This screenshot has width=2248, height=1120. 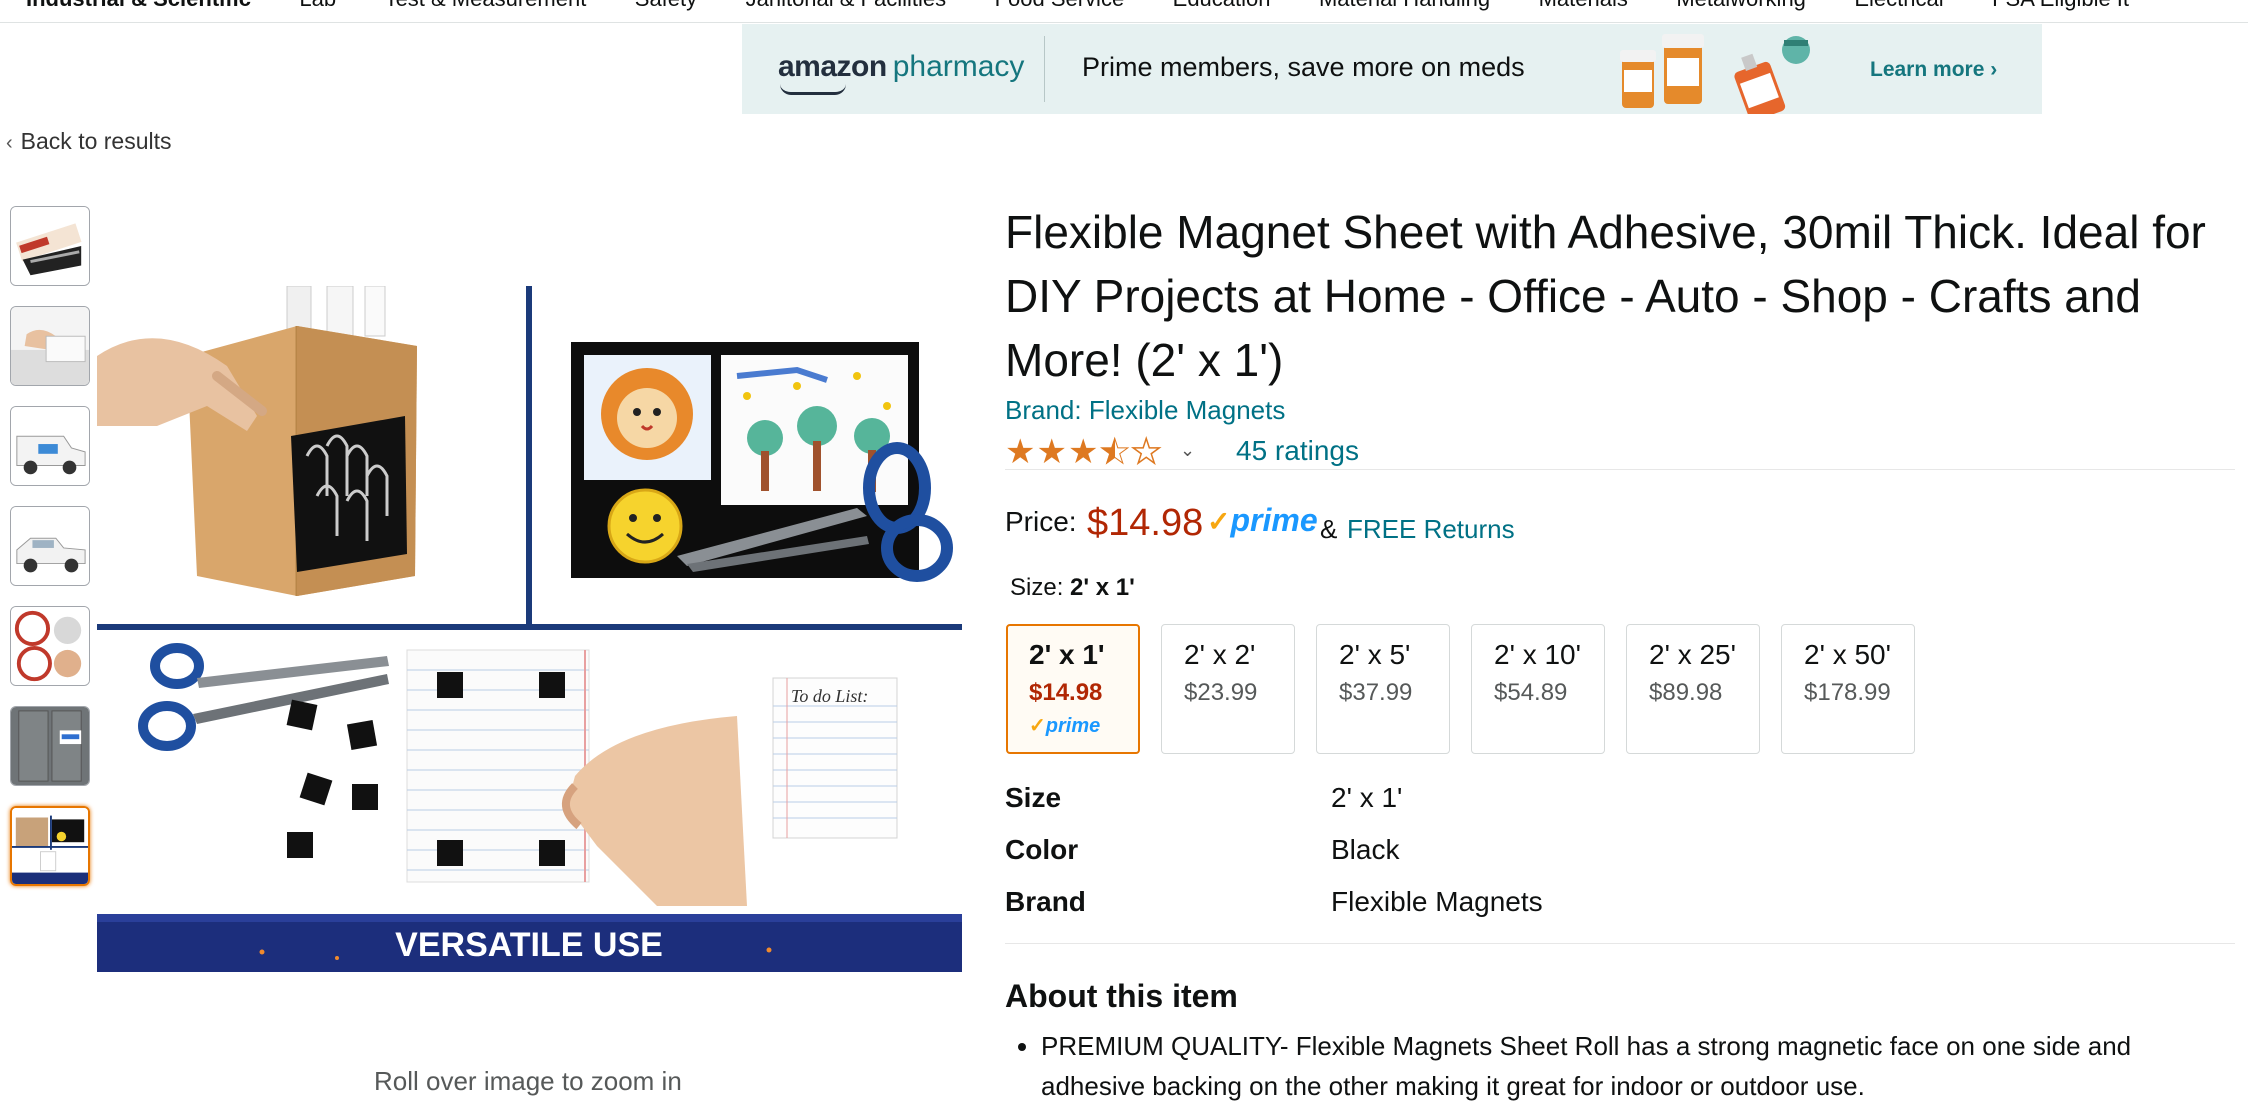 I want to click on ratings-count-link: 45 ratings, so click(x=1297, y=451).